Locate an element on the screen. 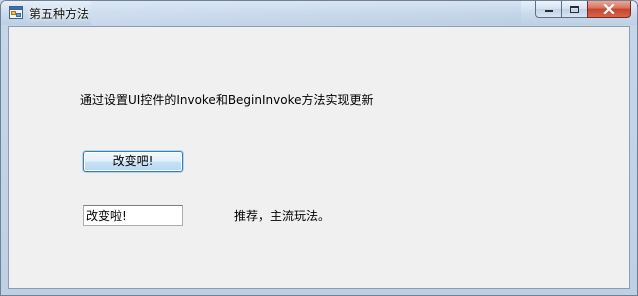 The image size is (638, 296). recommend-label: 推荐，主流玩法。 is located at coordinates (282, 216).